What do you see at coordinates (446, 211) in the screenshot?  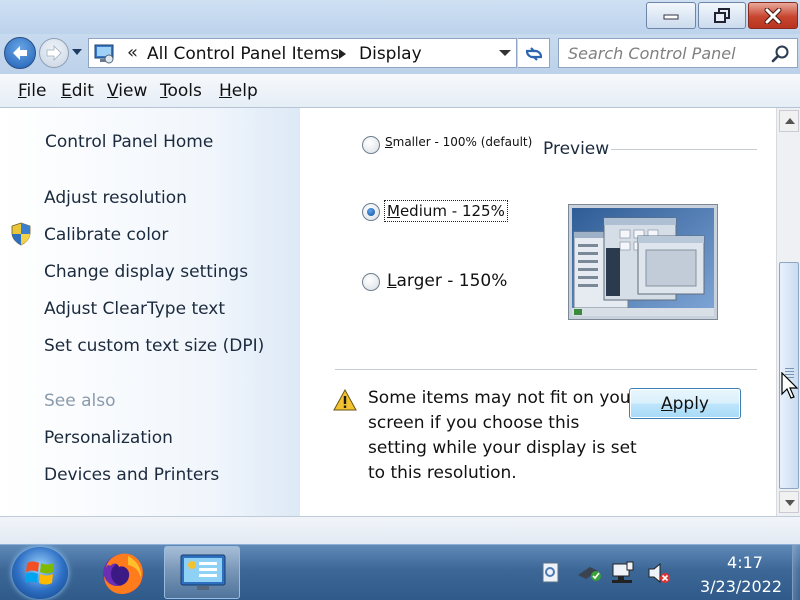 I see `label-medium: Medium - 125%` at bounding box center [446, 211].